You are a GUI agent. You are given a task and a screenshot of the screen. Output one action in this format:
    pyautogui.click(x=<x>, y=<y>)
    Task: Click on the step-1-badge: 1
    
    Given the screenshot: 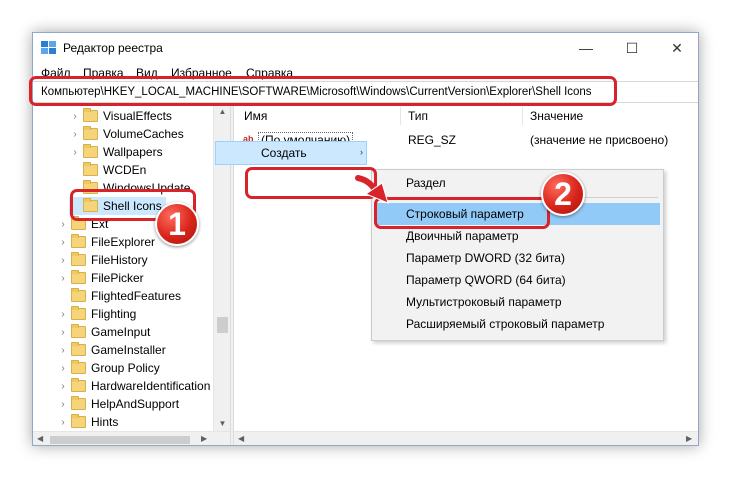 What is the action you would take?
    pyautogui.click(x=177, y=224)
    